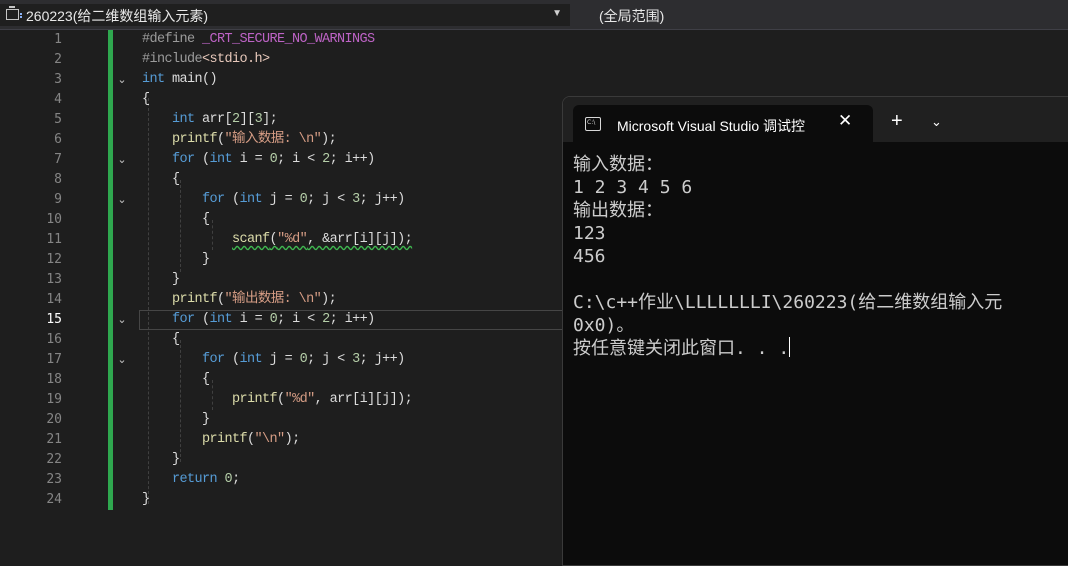 This screenshot has width=1068, height=566. I want to click on line-number: 17, so click(54, 359).